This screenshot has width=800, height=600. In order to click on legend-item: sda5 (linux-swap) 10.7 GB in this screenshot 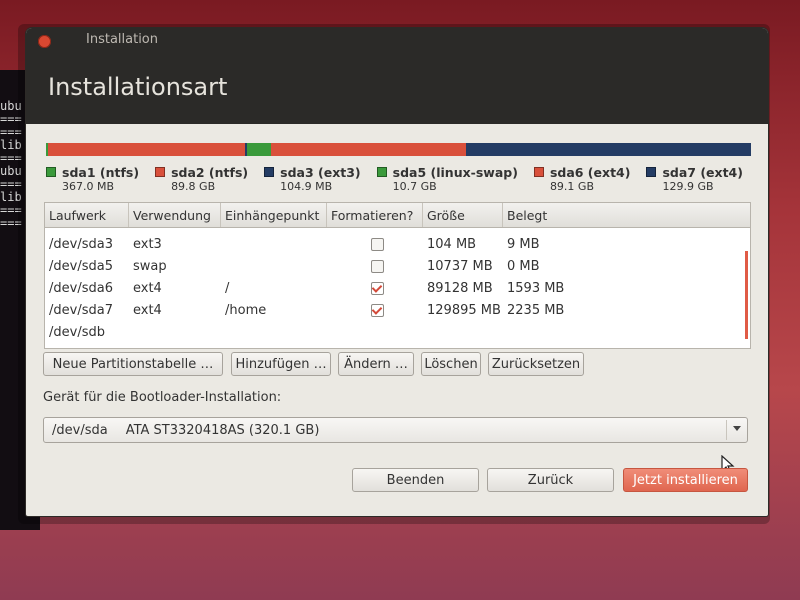, I will do `click(447, 183)`.